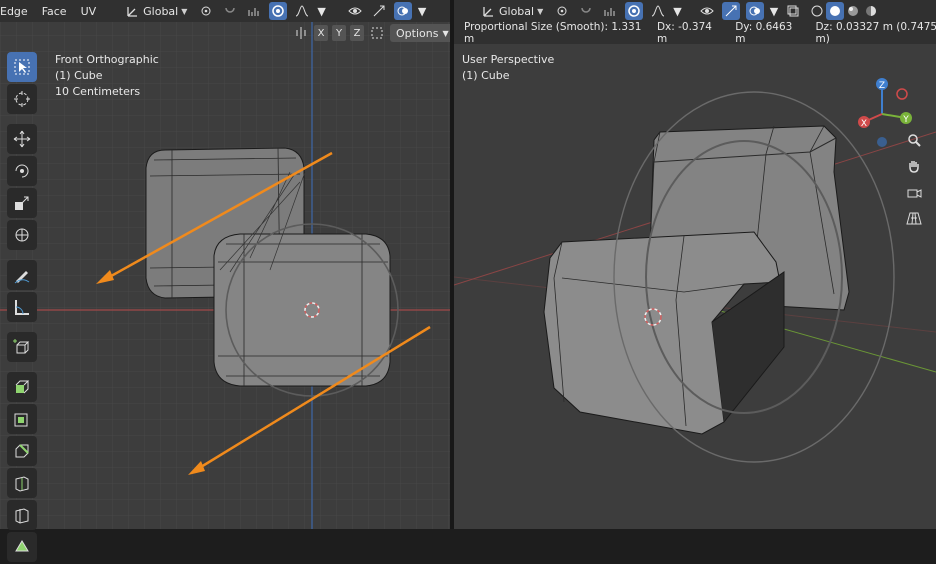 This screenshot has height=564, width=936. I want to click on pan-button, so click(914, 166).